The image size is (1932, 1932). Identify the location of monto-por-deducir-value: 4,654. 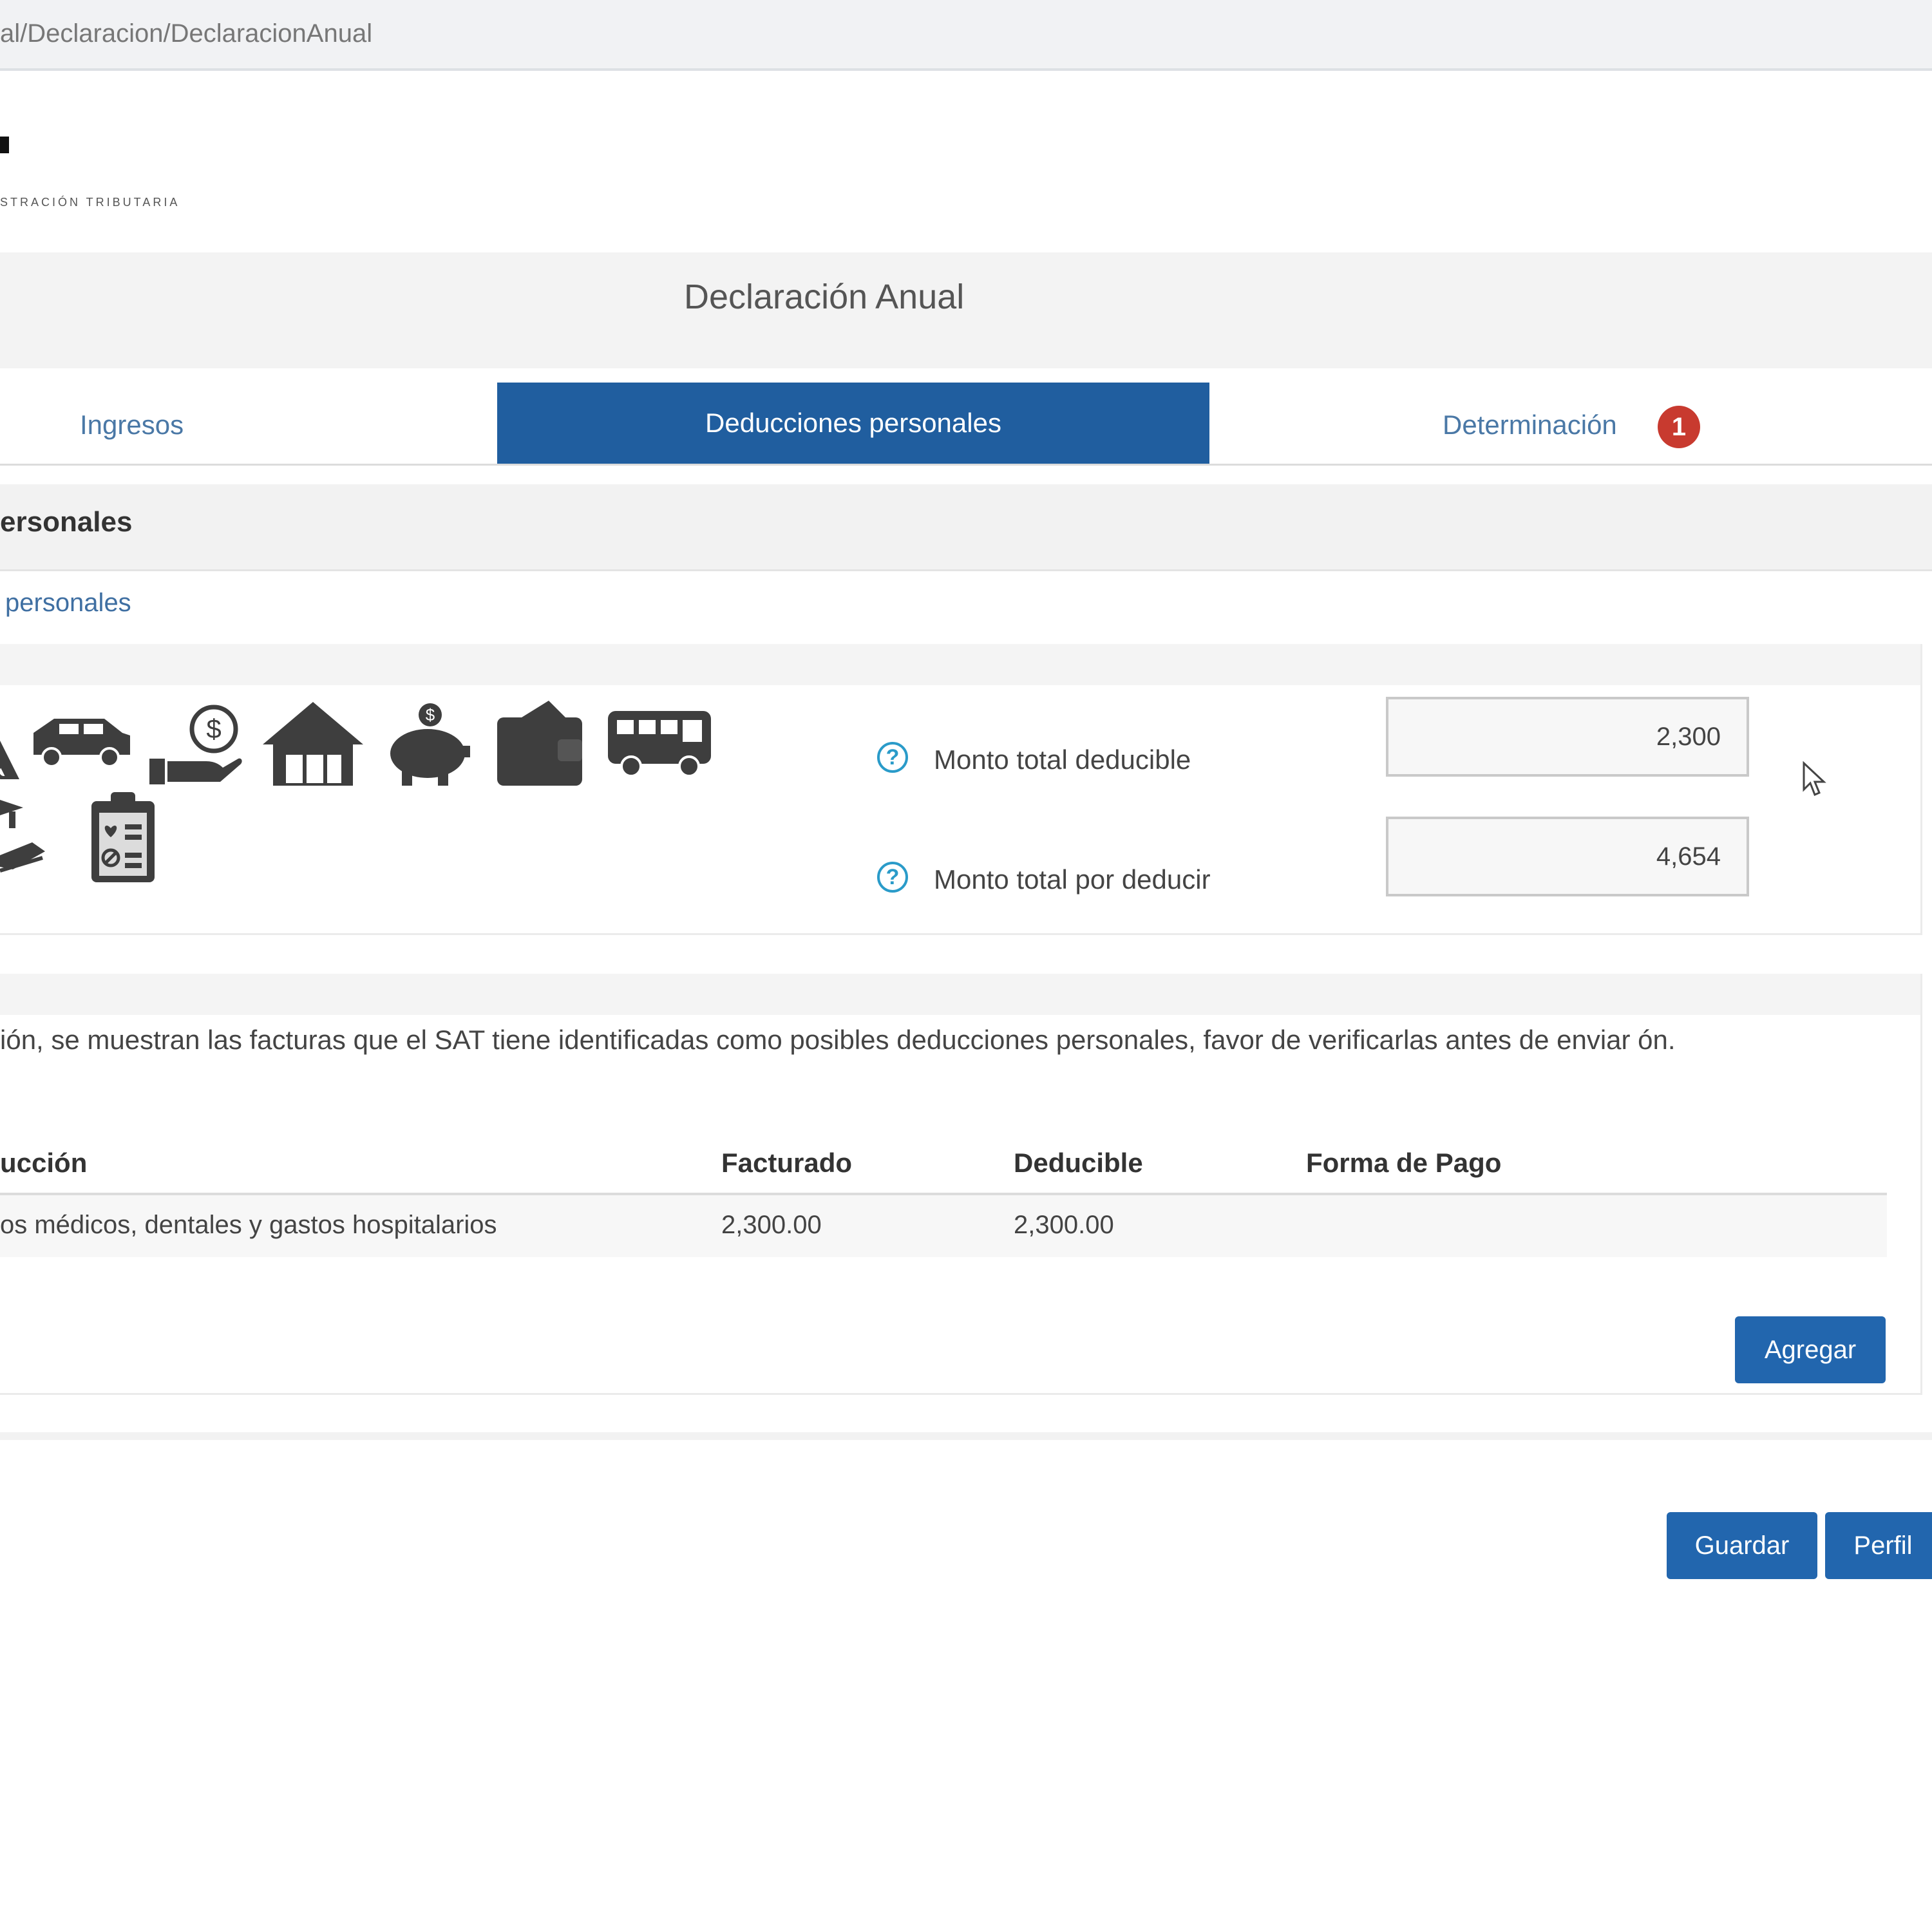
(1688, 856).